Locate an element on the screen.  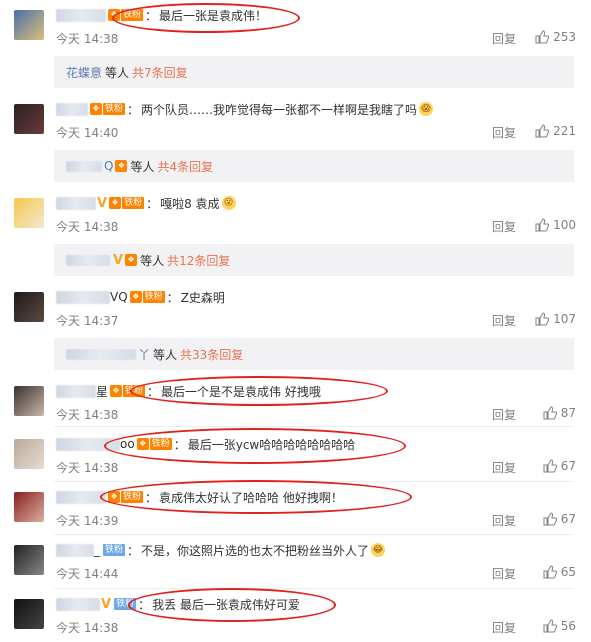
username: 星 is located at coordinates (102, 391).